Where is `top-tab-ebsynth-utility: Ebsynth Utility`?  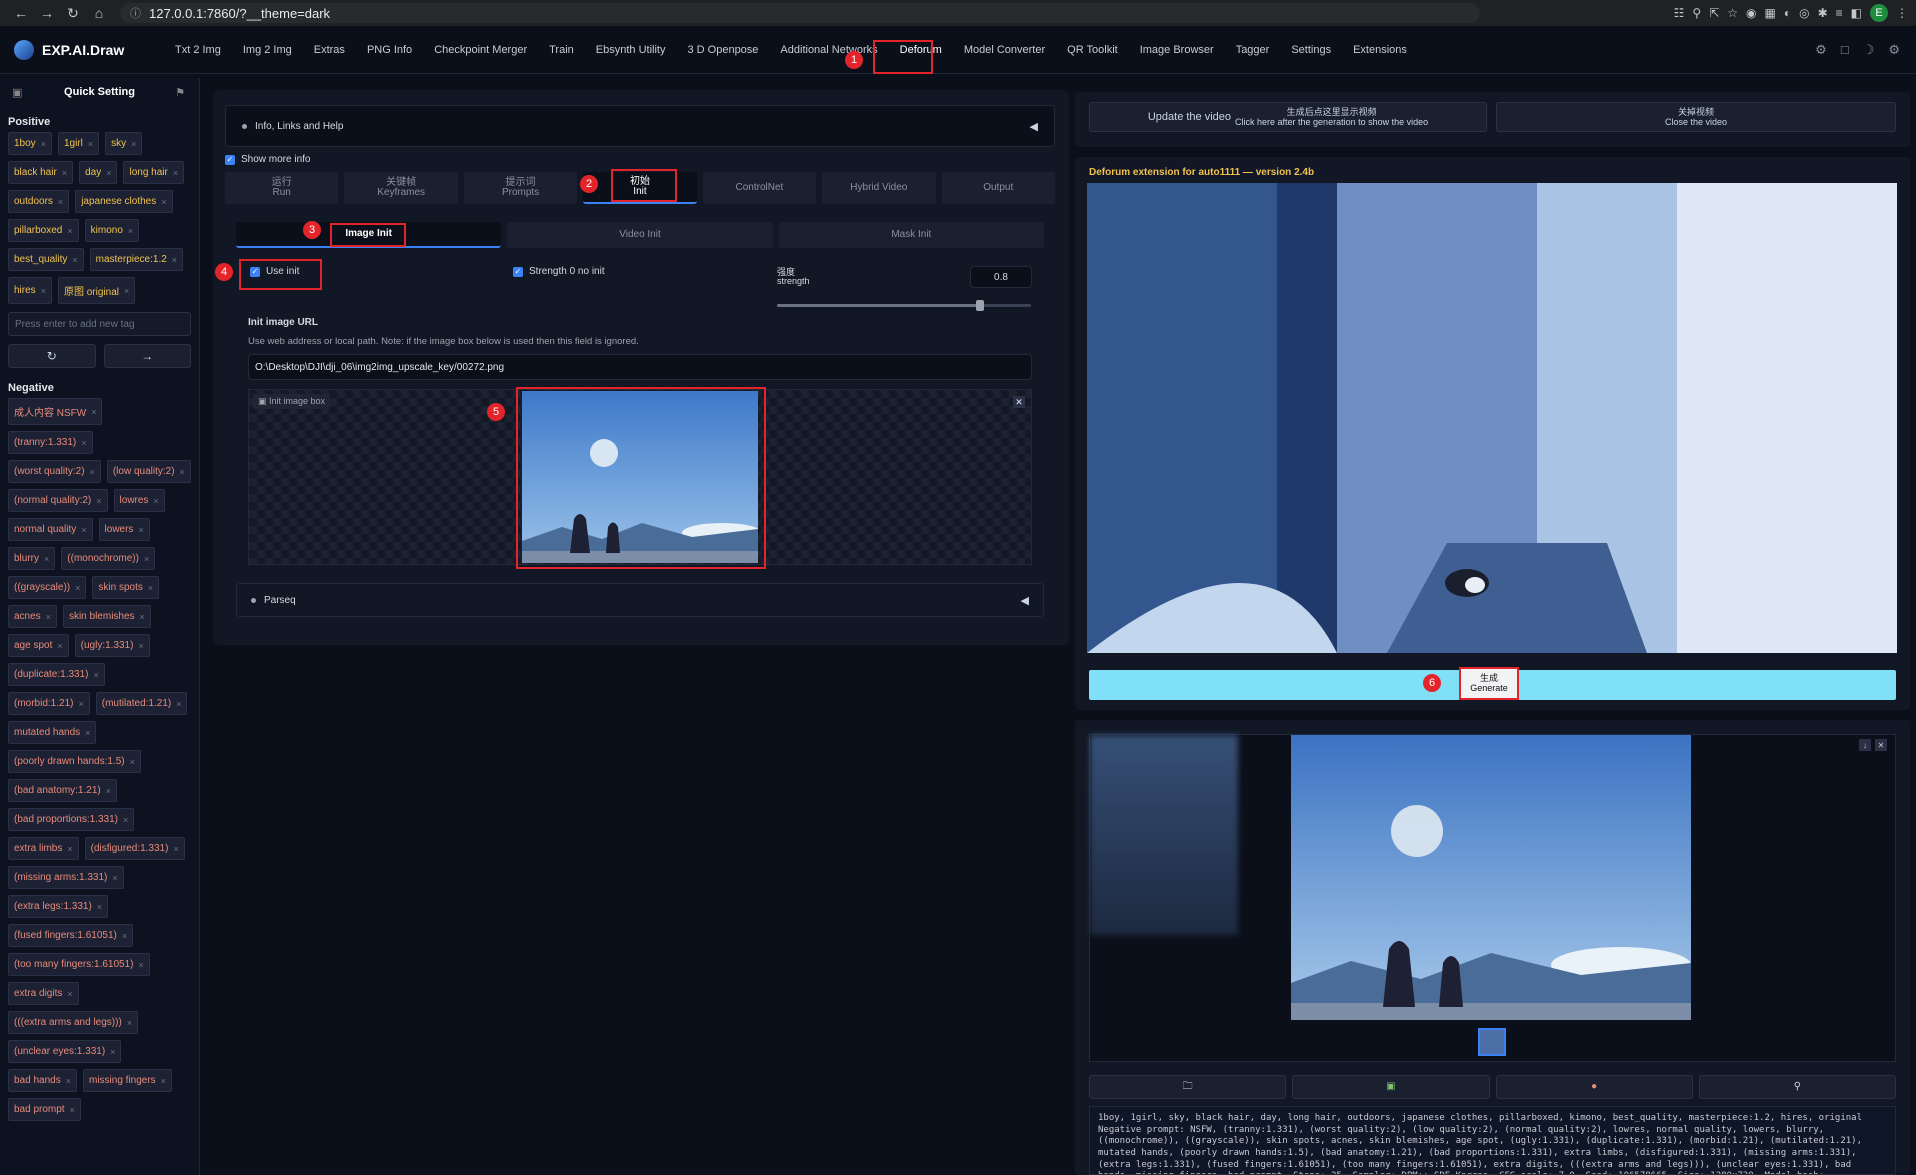 top-tab-ebsynth-utility: Ebsynth Utility is located at coordinates (631, 50).